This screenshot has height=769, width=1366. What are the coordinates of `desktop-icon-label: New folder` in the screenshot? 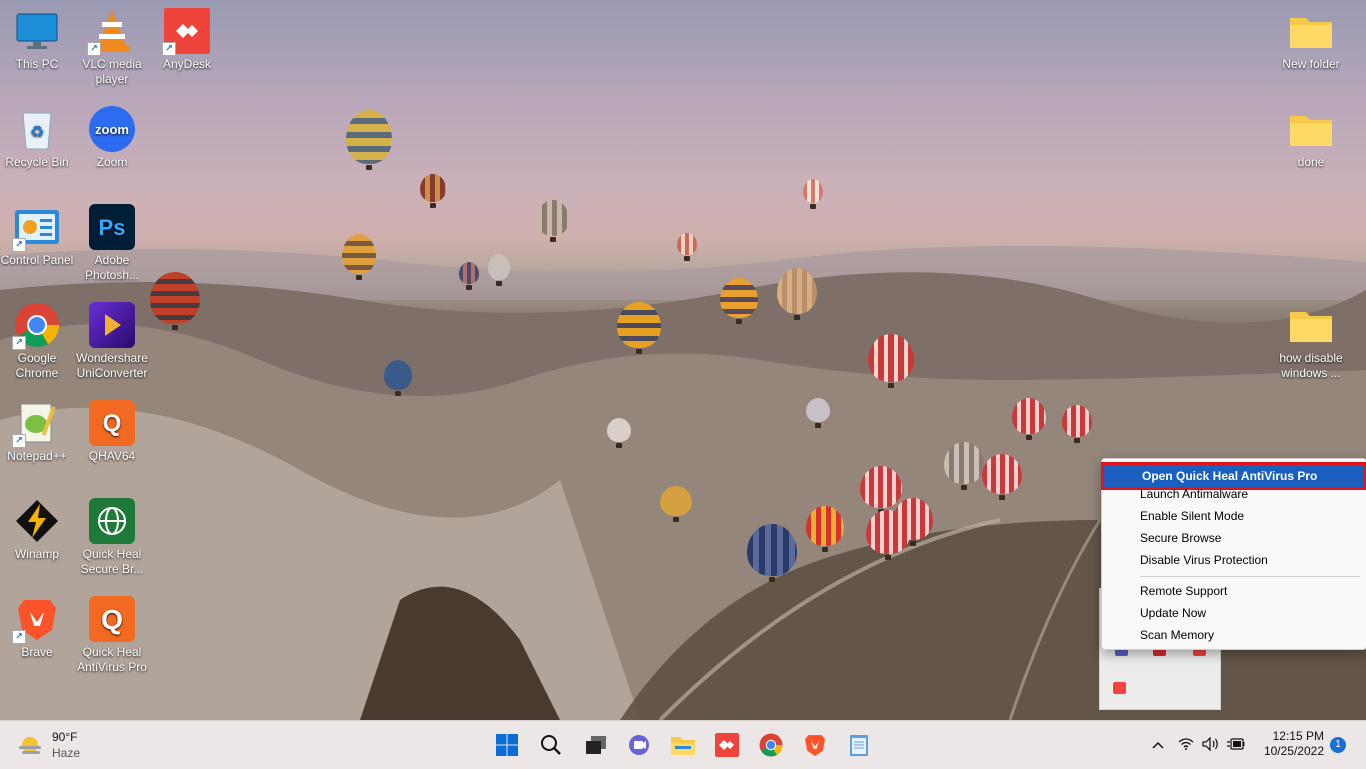 It's located at (1311, 64).